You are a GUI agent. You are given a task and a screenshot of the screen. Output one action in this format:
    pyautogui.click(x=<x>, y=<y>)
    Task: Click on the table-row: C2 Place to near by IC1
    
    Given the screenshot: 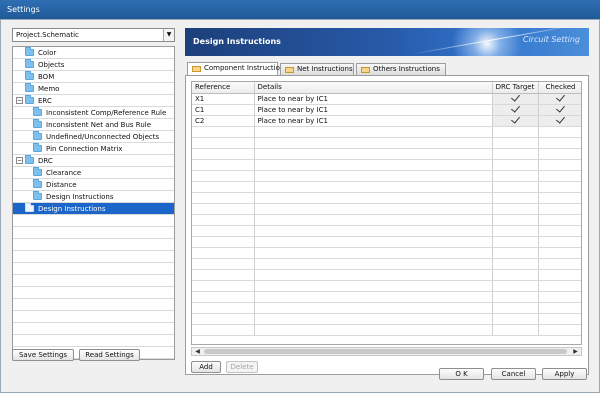 What is the action you would take?
    pyautogui.click(x=386, y=121)
    